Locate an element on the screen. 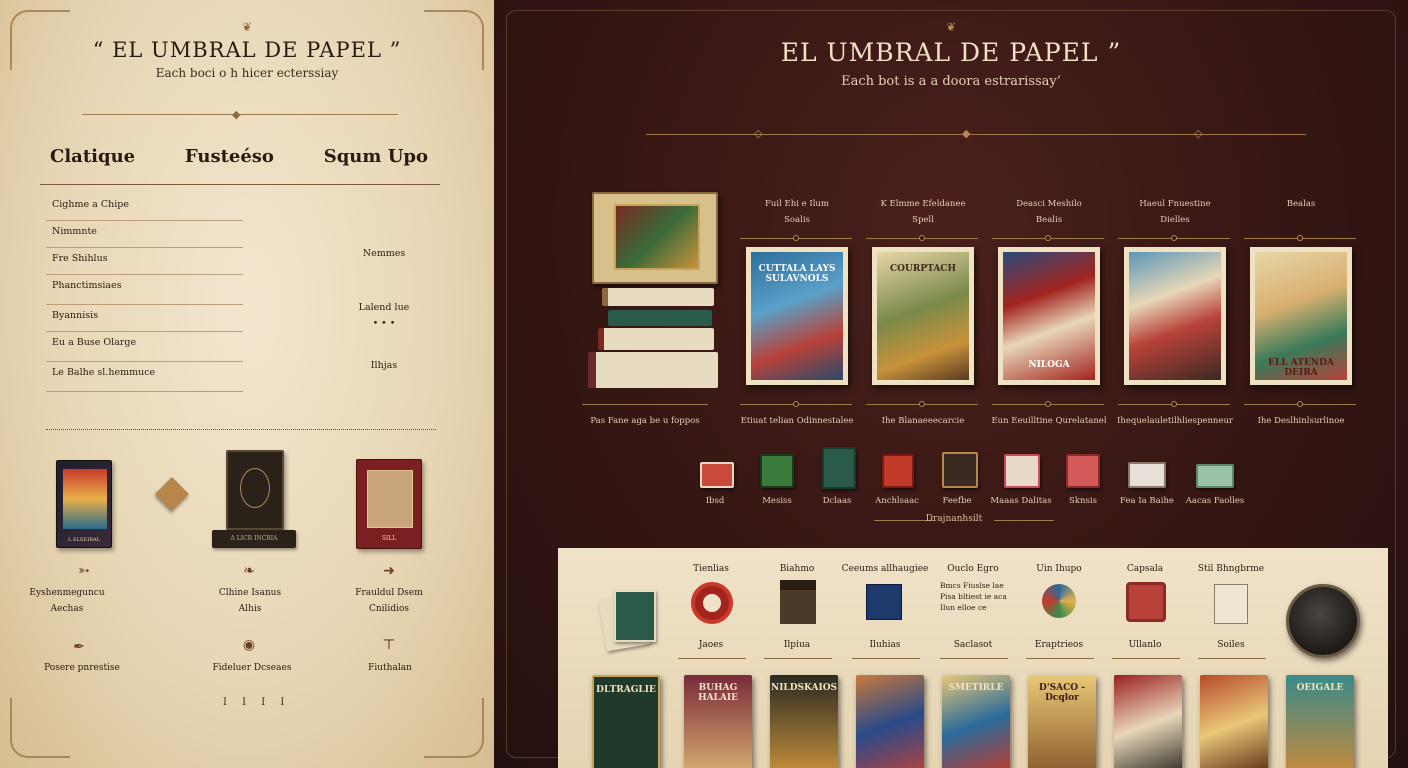  side-note: Nemmes is located at coordinates (384, 253).